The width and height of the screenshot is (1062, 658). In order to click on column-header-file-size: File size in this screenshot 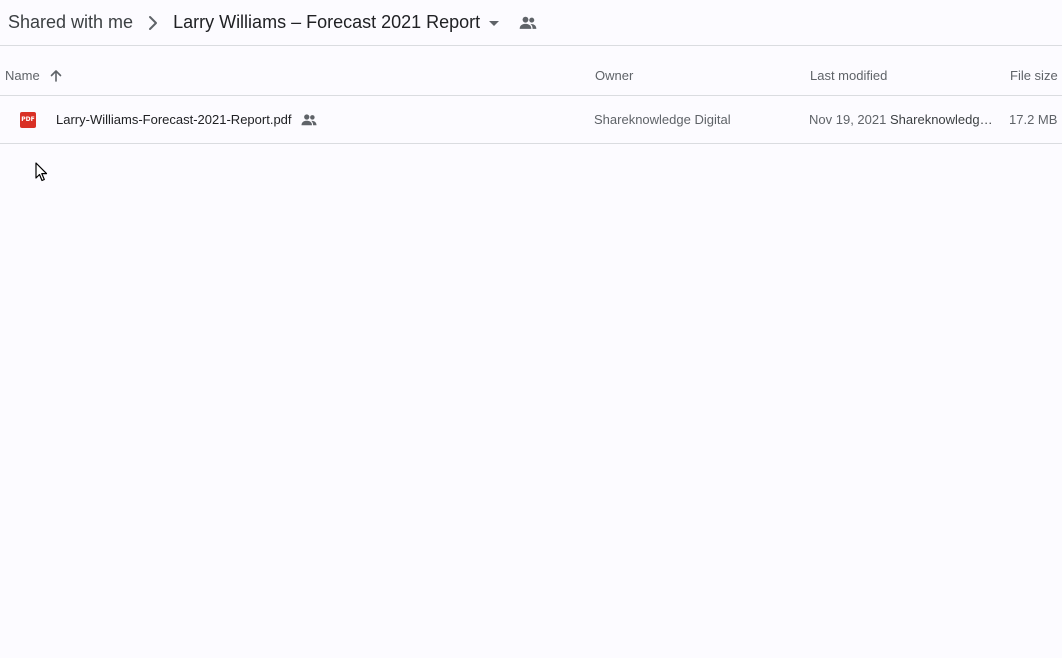, I will do `click(1034, 75)`.